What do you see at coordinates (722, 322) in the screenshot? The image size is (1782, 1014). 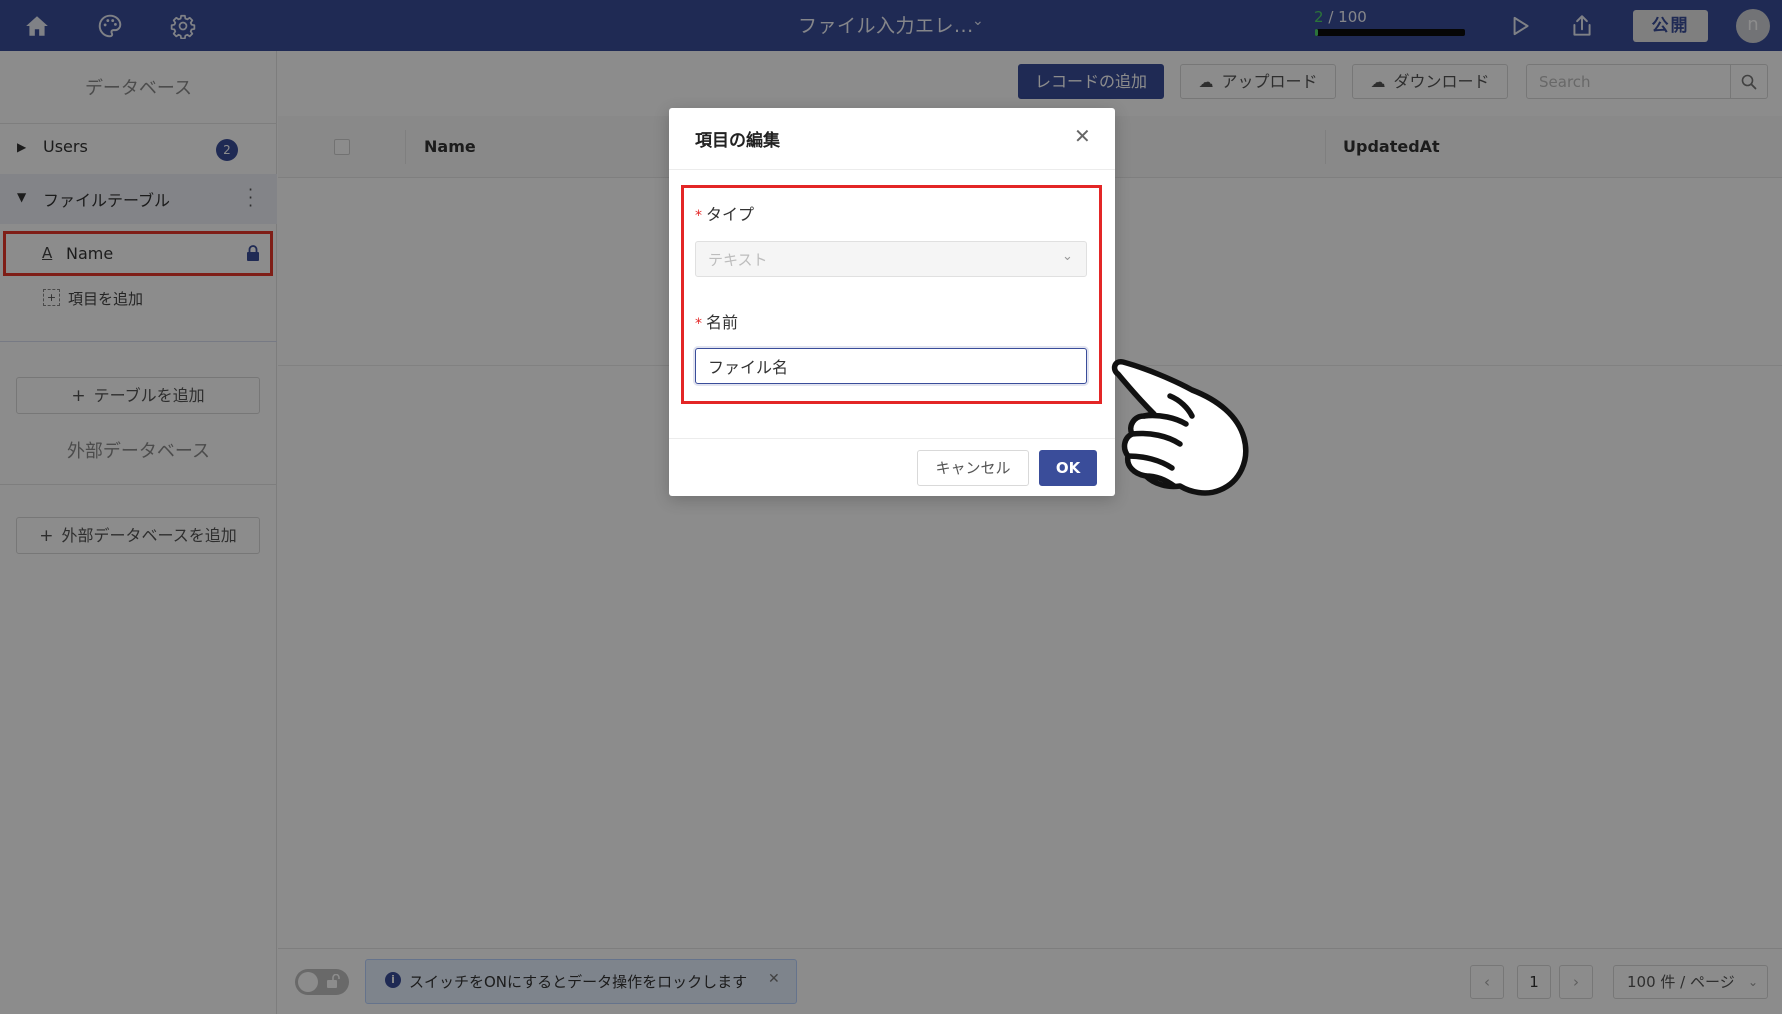 I see `name-label-text: 名前` at bounding box center [722, 322].